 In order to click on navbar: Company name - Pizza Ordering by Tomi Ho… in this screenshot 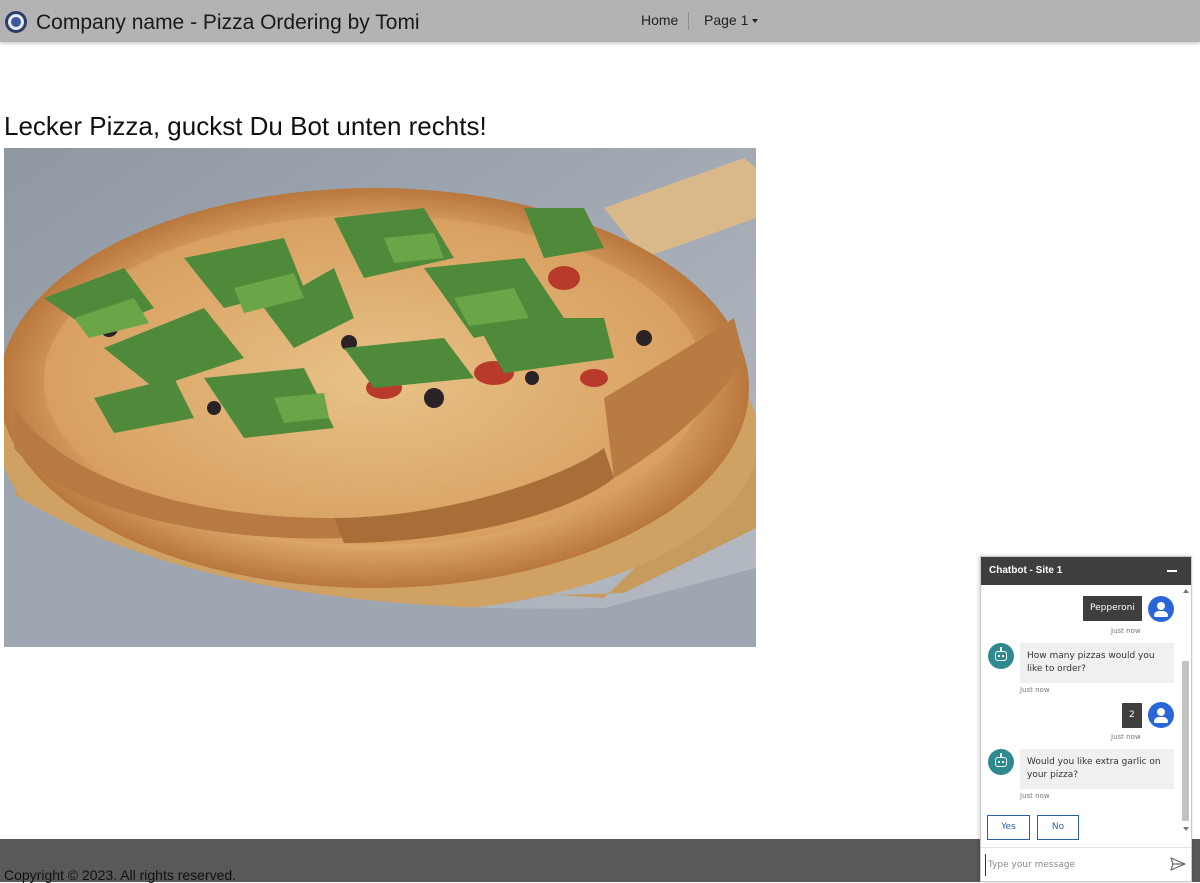, I will do `click(600, 21)`.